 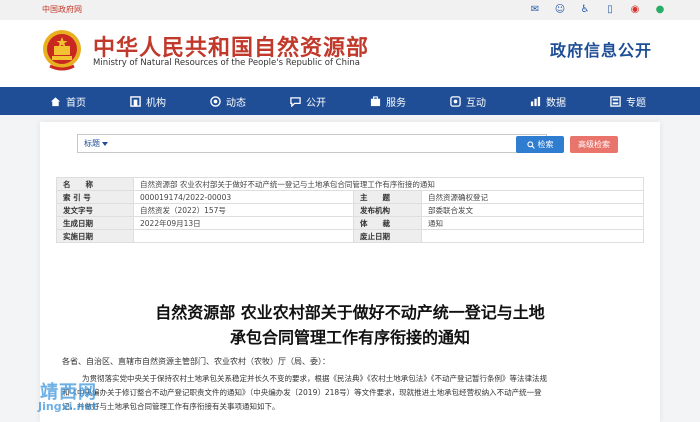 What do you see at coordinates (545, 144) in the screenshot?
I see `search-button-label: 检索` at bounding box center [545, 144].